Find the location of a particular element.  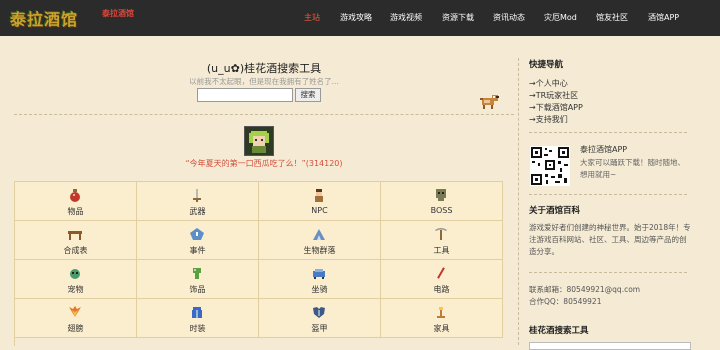

category-armor: 盔甲 is located at coordinates (320, 318).